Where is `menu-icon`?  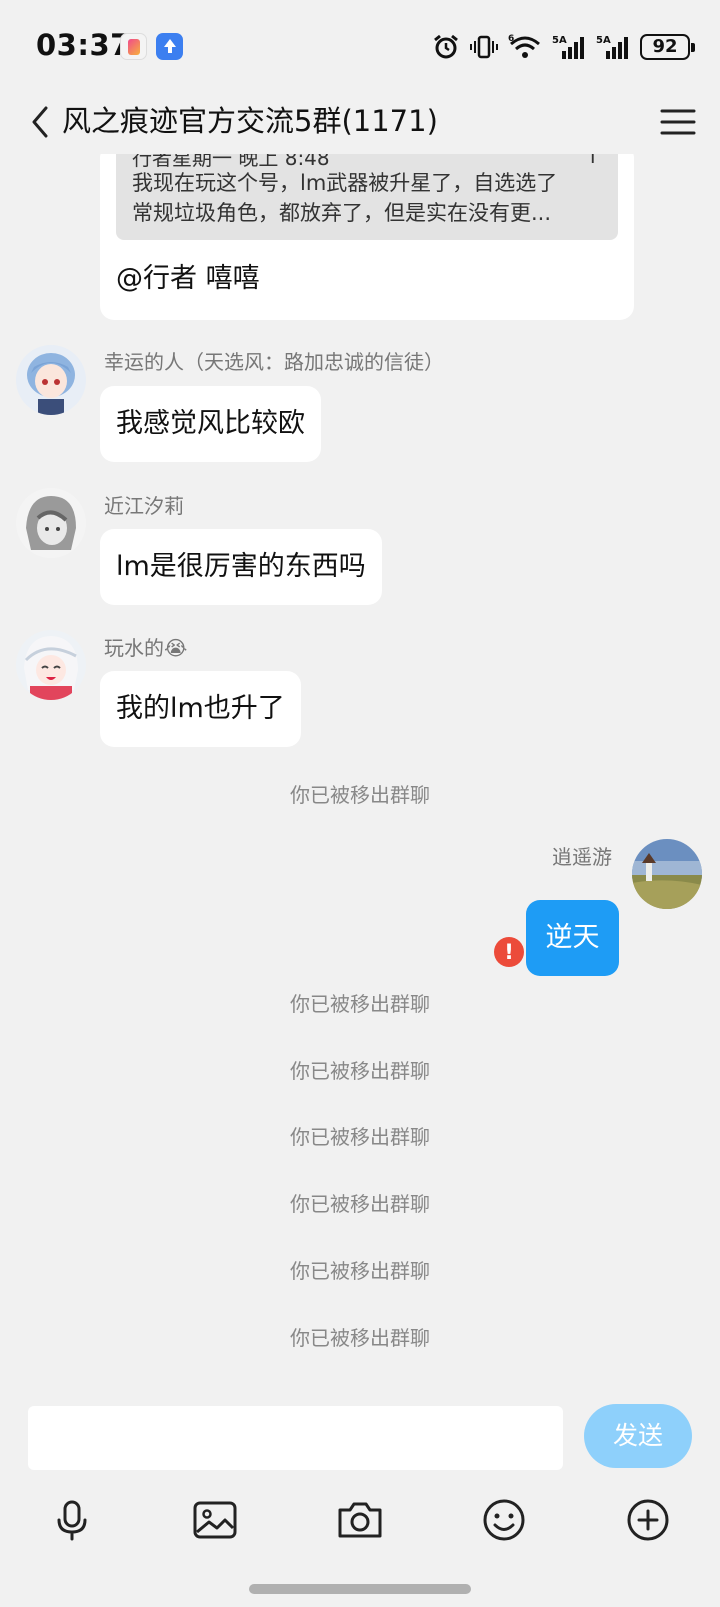
menu-icon is located at coordinates (678, 122).